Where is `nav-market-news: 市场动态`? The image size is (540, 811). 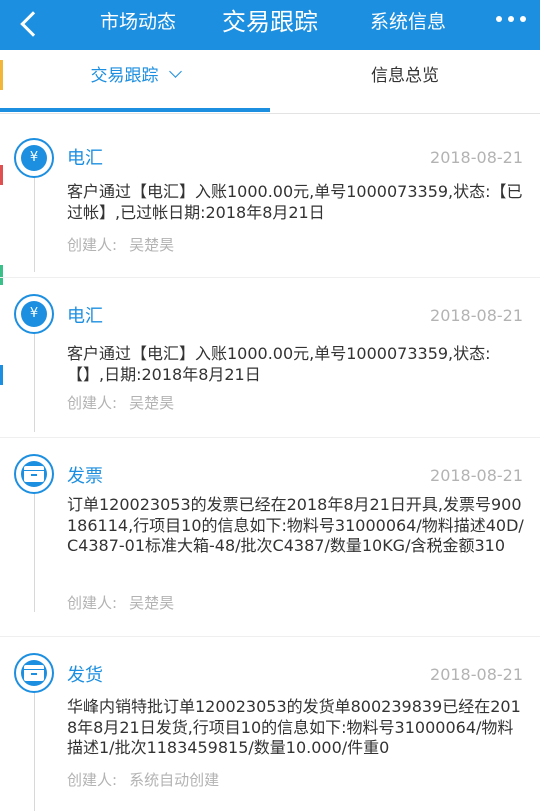 nav-market-news: 市场动态 is located at coordinates (138, 25).